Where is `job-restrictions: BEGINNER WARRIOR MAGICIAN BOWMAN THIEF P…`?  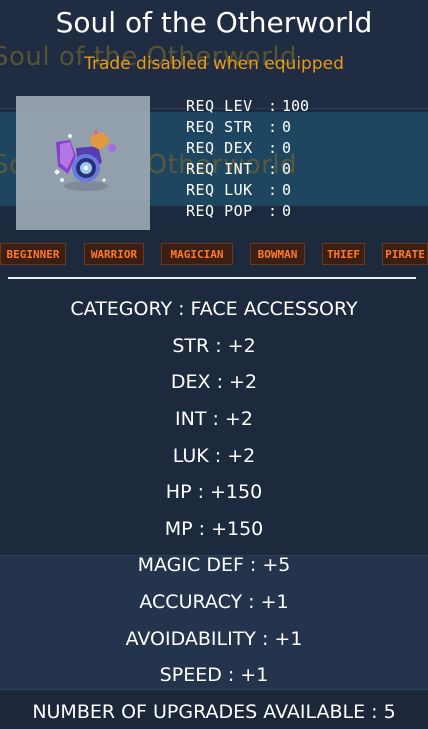 job-restrictions: BEGINNER WARRIOR MAGICIAN BOWMAN THIEF P… is located at coordinates (214, 255).